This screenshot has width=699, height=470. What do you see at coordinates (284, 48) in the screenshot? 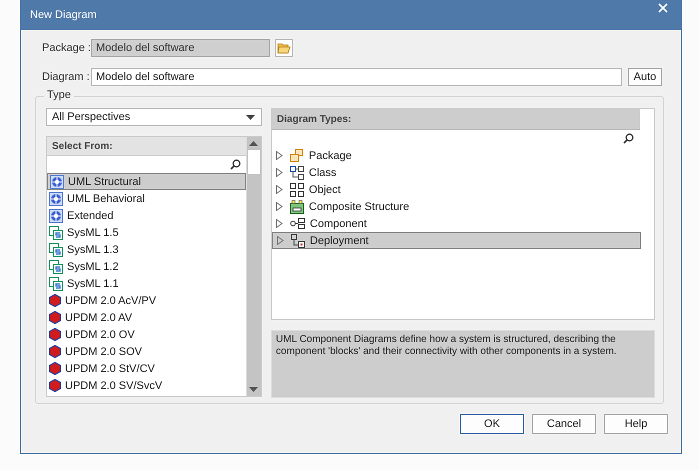
I see `folder-button` at bounding box center [284, 48].